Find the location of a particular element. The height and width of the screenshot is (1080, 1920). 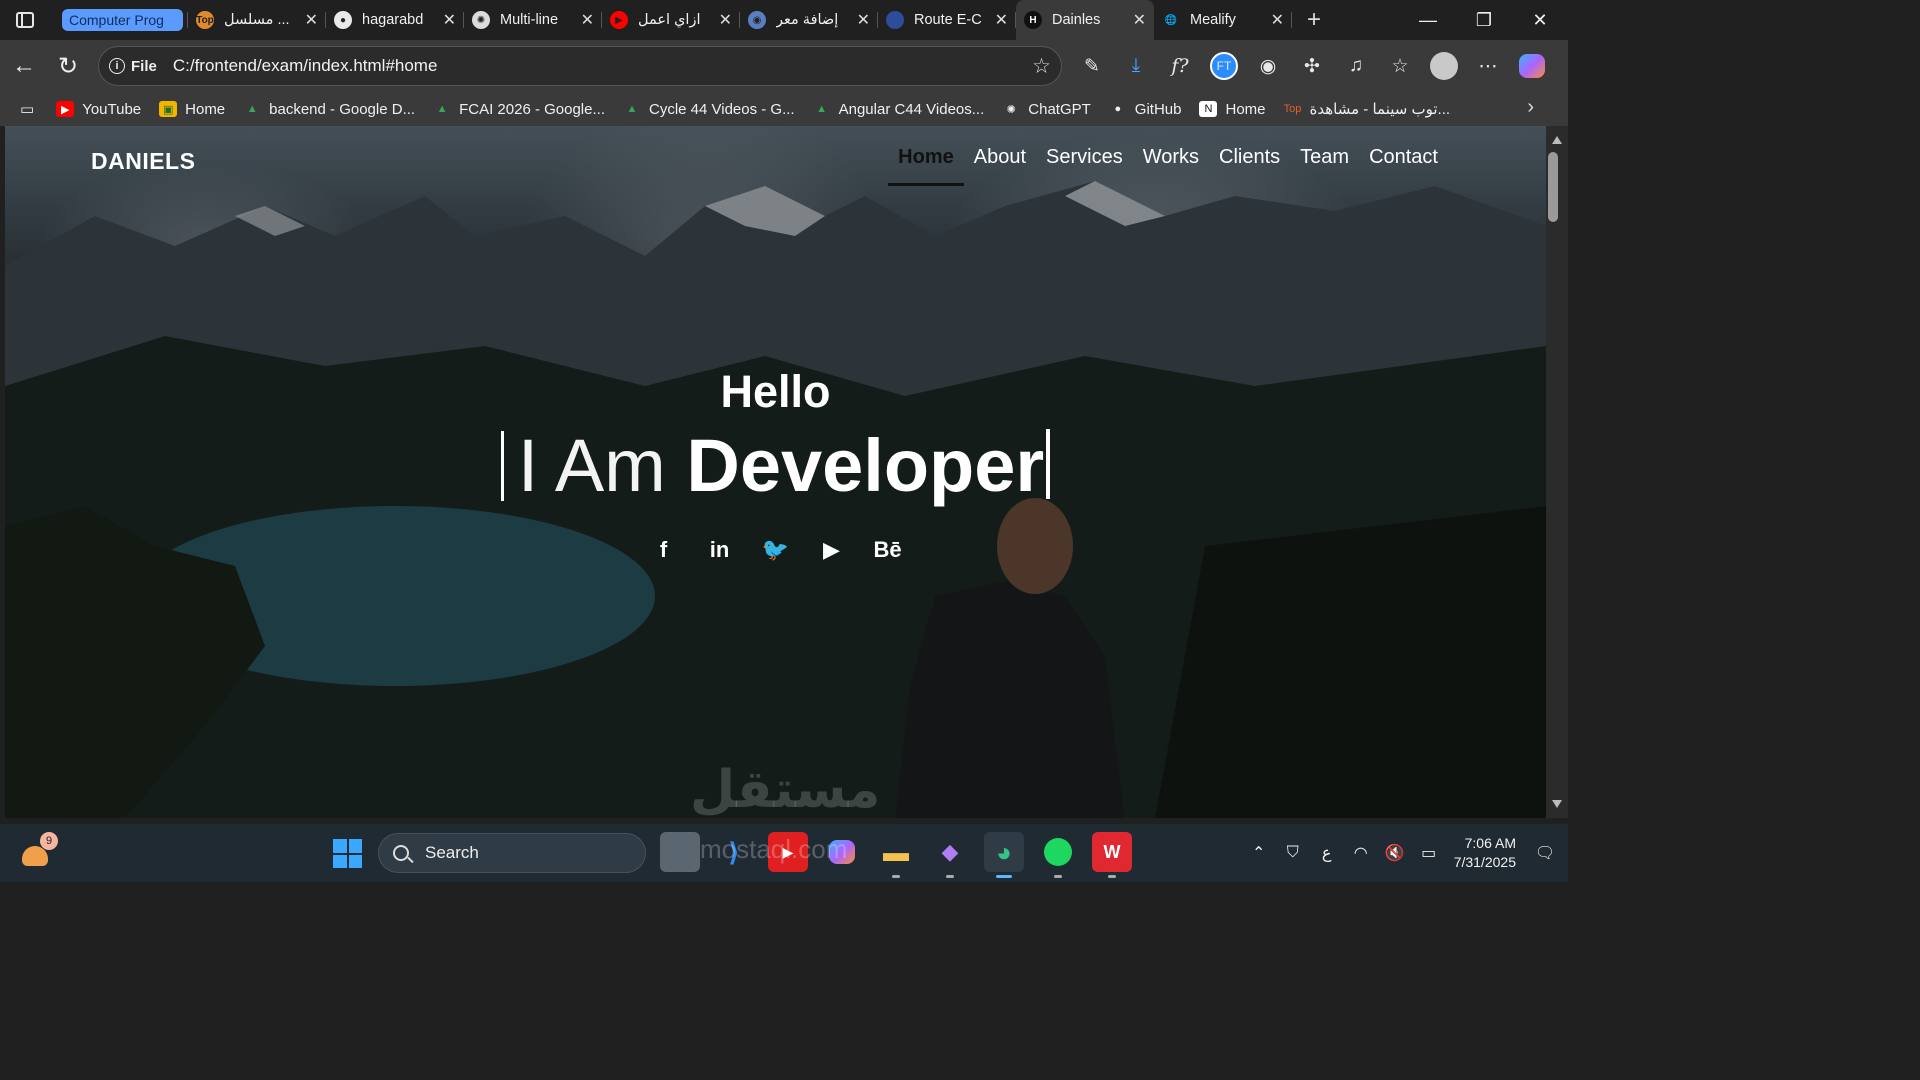

tab-5: ◉ إضافة معر ✕ is located at coordinates (809, 20).